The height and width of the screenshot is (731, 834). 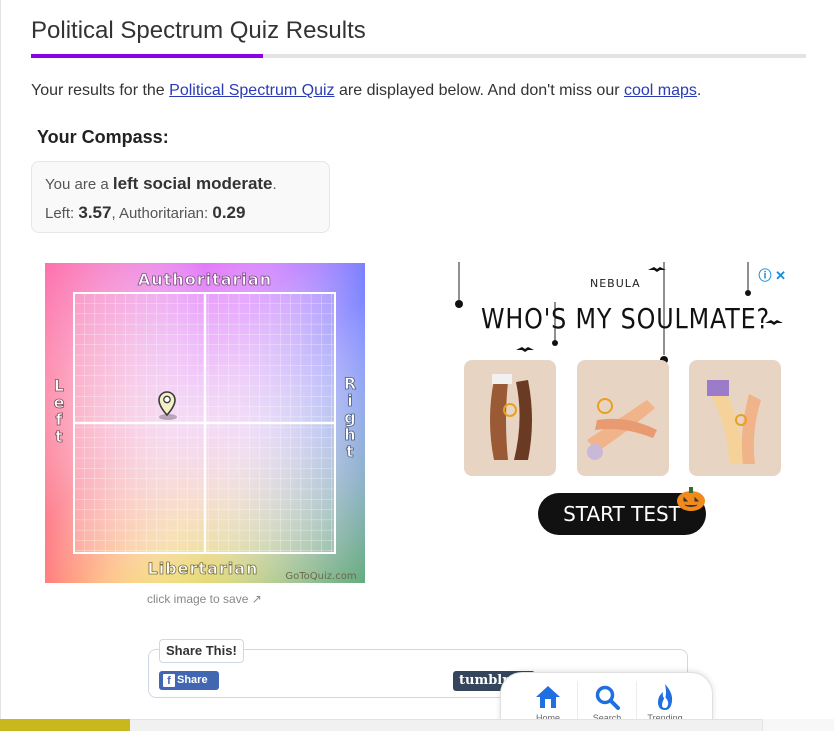 I want to click on political-spectrum-quiz-link: Political Spectrum Quiz, so click(x=251, y=90).